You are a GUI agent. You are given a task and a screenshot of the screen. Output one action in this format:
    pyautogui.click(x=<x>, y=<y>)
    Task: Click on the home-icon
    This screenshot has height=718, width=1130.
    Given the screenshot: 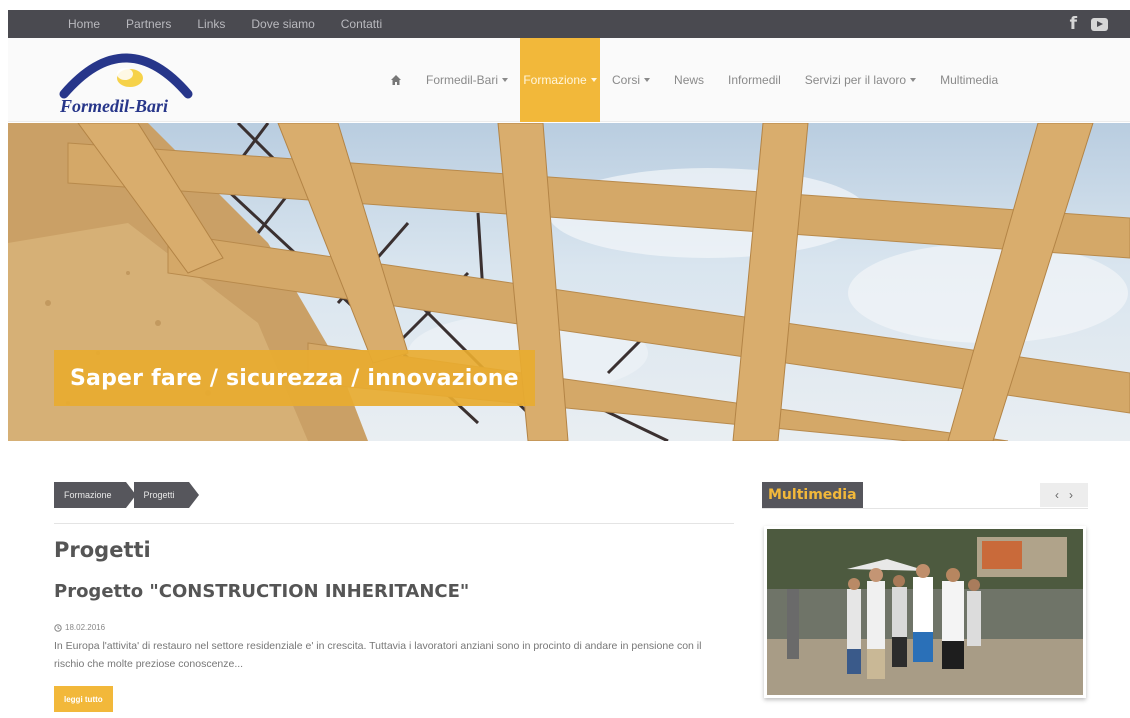 What is the action you would take?
    pyautogui.click(x=396, y=80)
    